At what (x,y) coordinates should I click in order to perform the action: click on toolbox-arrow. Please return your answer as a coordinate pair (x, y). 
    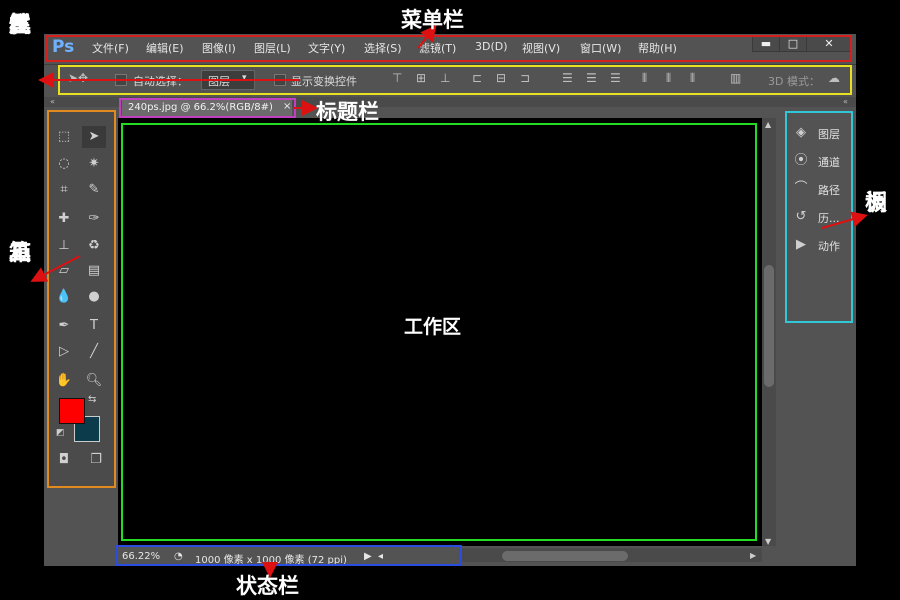
    Looking at the image, I should click on (55, 268).